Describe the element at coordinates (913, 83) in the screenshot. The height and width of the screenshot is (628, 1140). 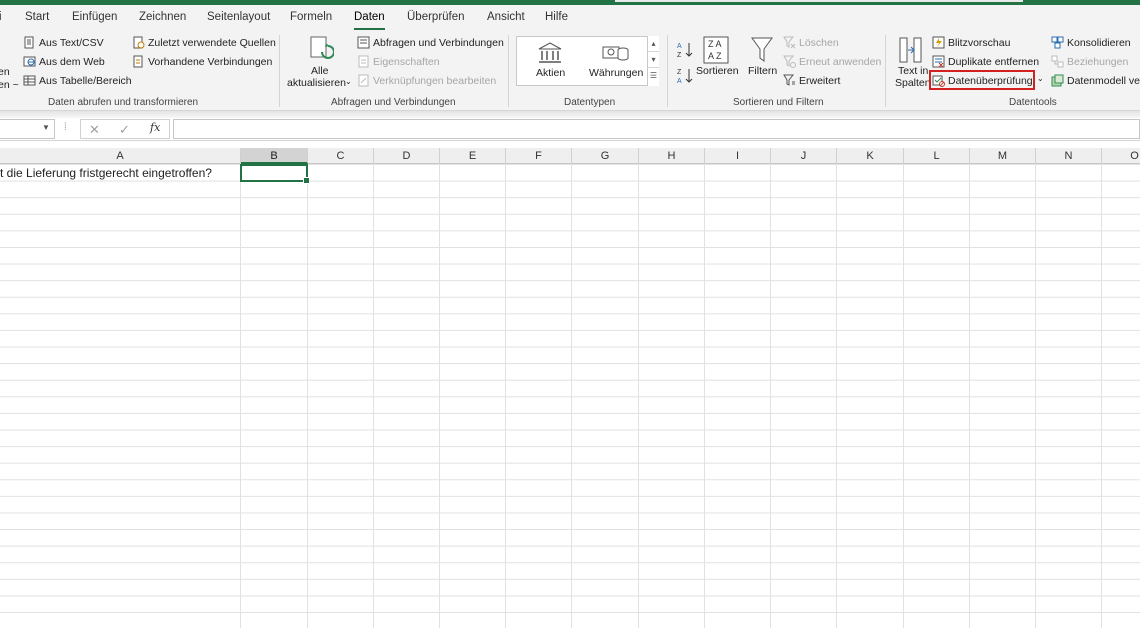
I see `spalten-label: Spalten` at that location.